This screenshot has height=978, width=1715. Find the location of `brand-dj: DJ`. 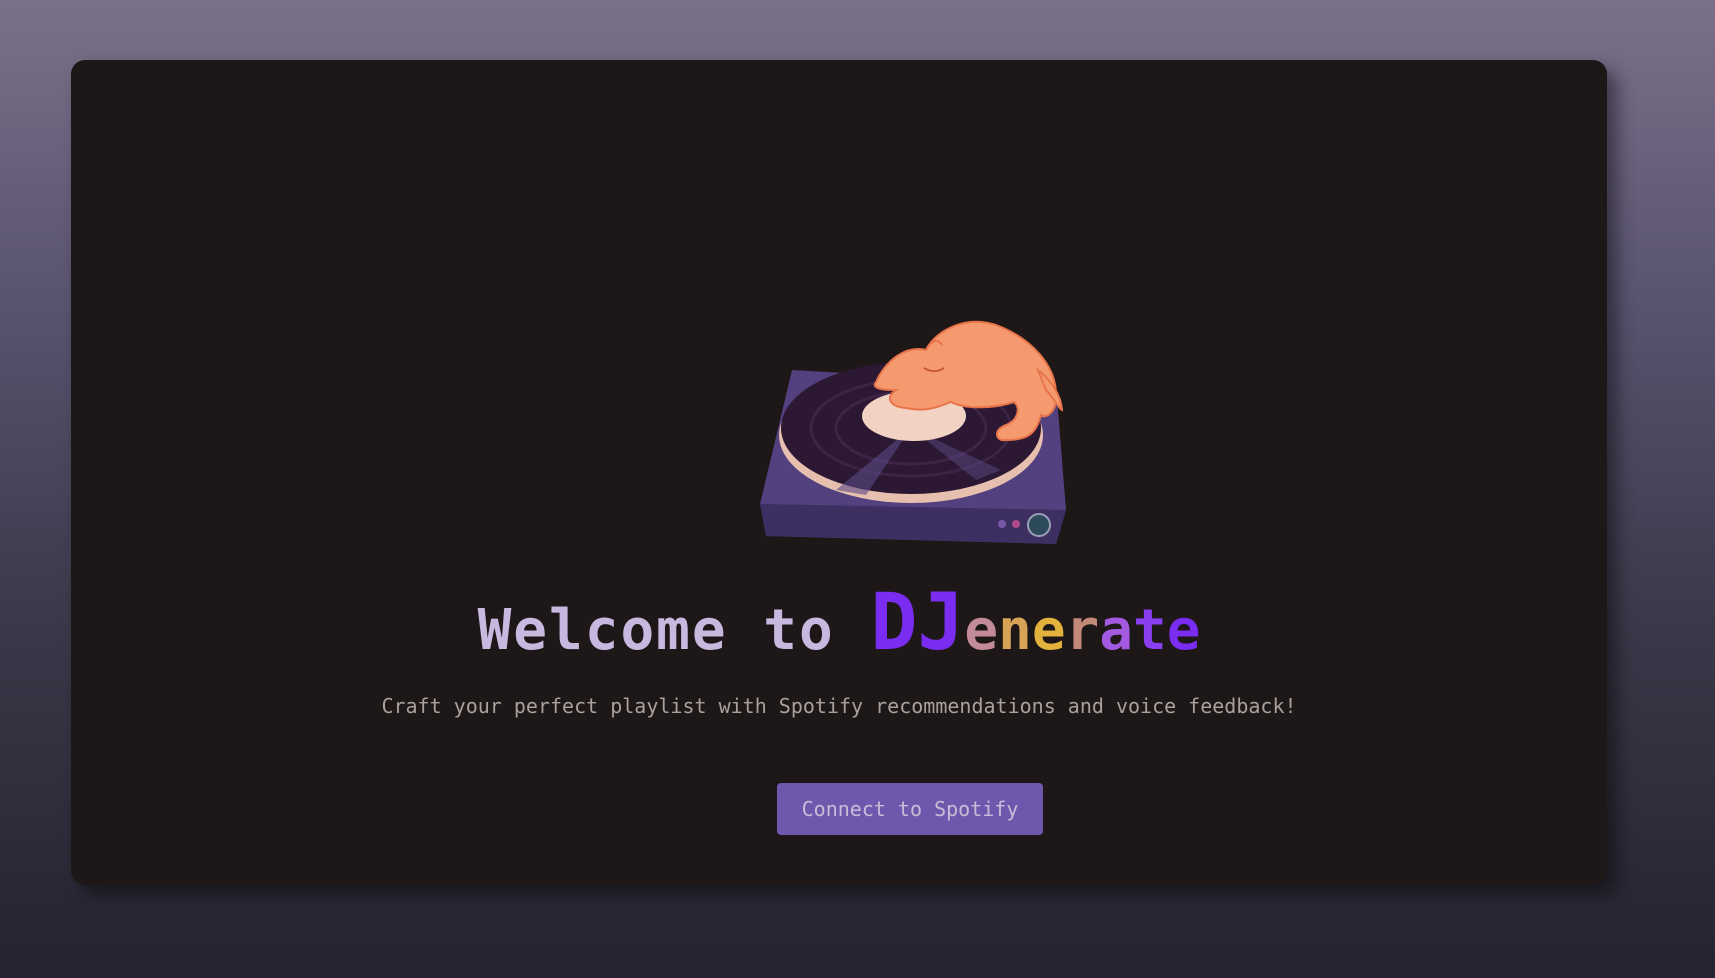

brand-dj: DJ is located at coordinates (917, 623).